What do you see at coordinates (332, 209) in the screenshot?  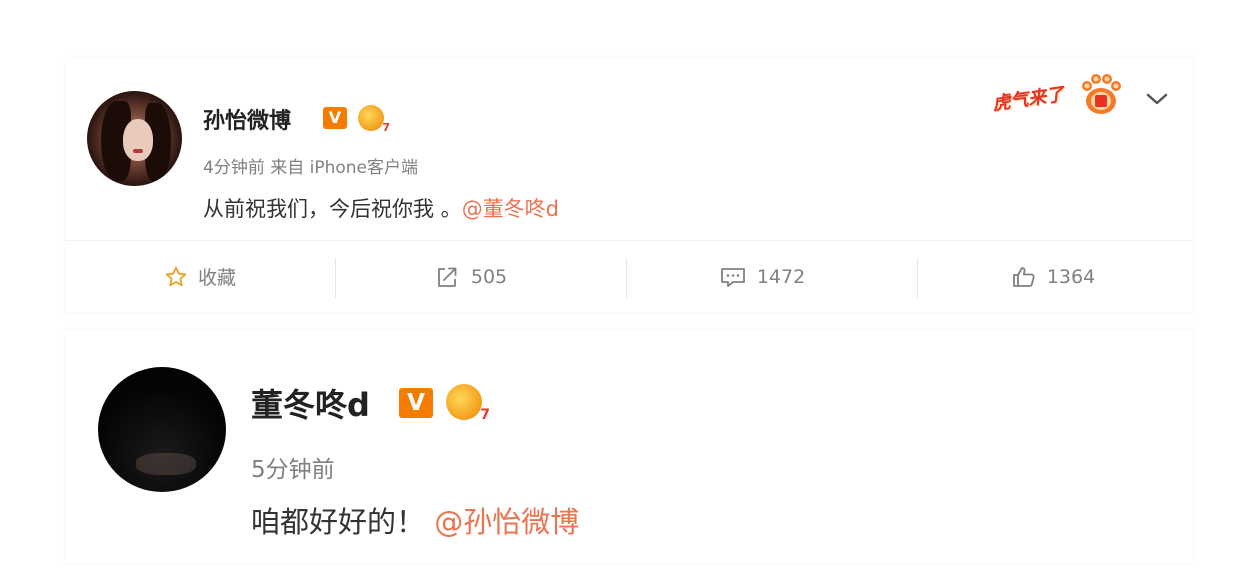 I see `post-text: 从前祝我们，今后祝你我 。` at bounding box center [332, 209].